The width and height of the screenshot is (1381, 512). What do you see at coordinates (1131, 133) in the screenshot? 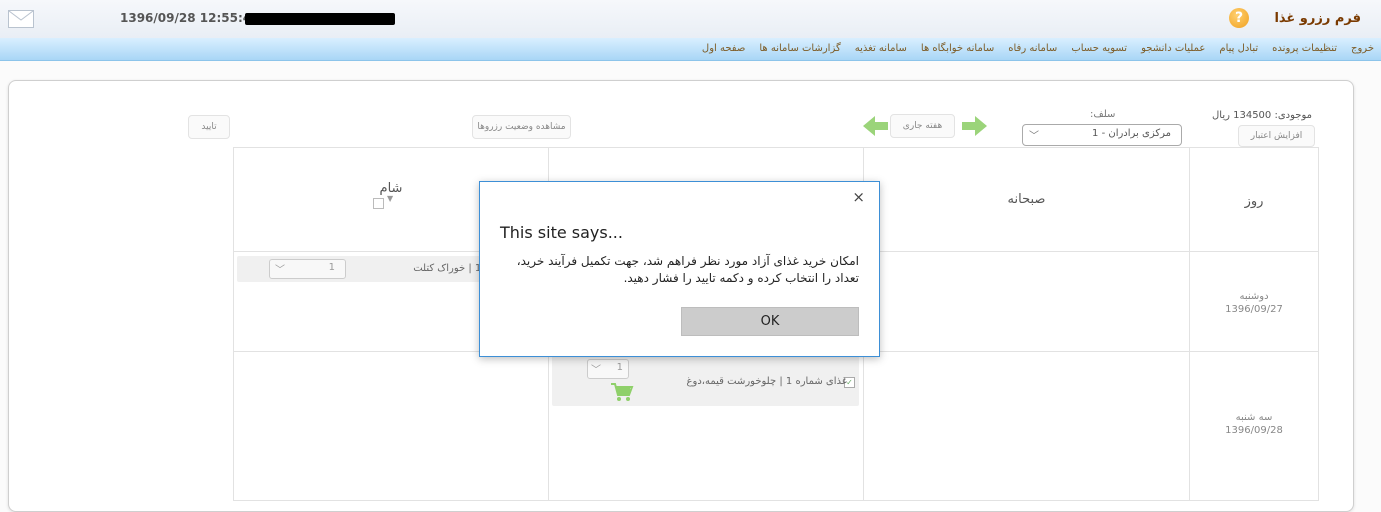
I see `selfservice-value: مرکزی برادران - 1` at bounding box center [1131, 133].